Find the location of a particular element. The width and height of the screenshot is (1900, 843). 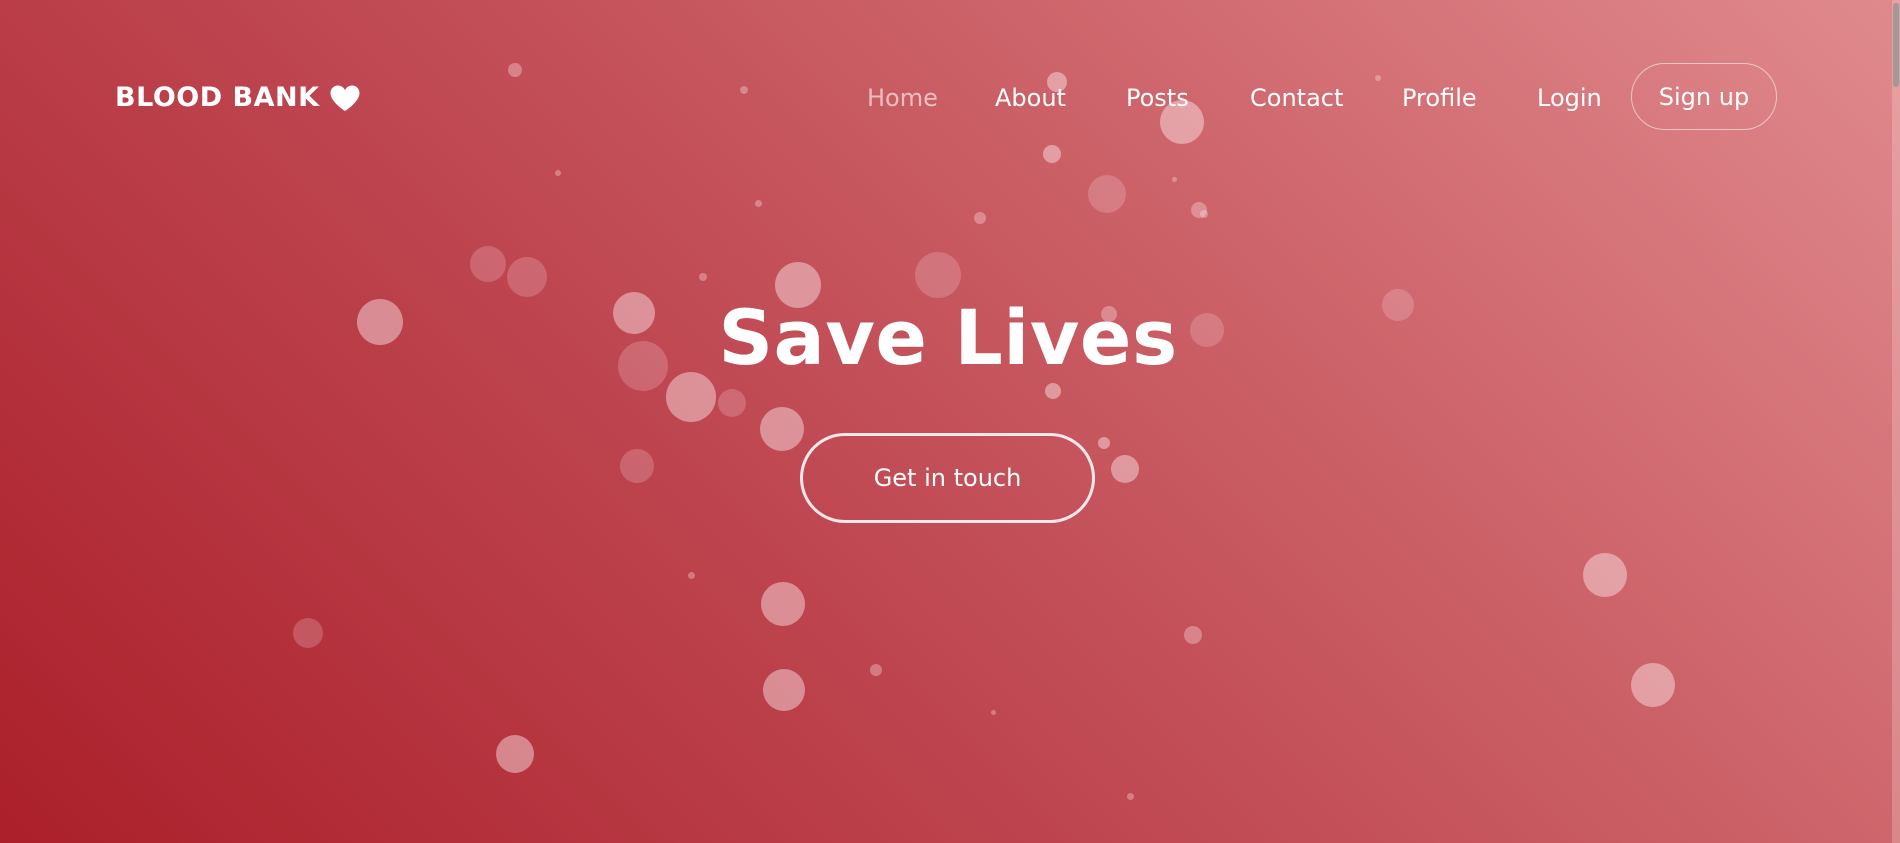

nav-home: Home is located at coordinates (902, 98).